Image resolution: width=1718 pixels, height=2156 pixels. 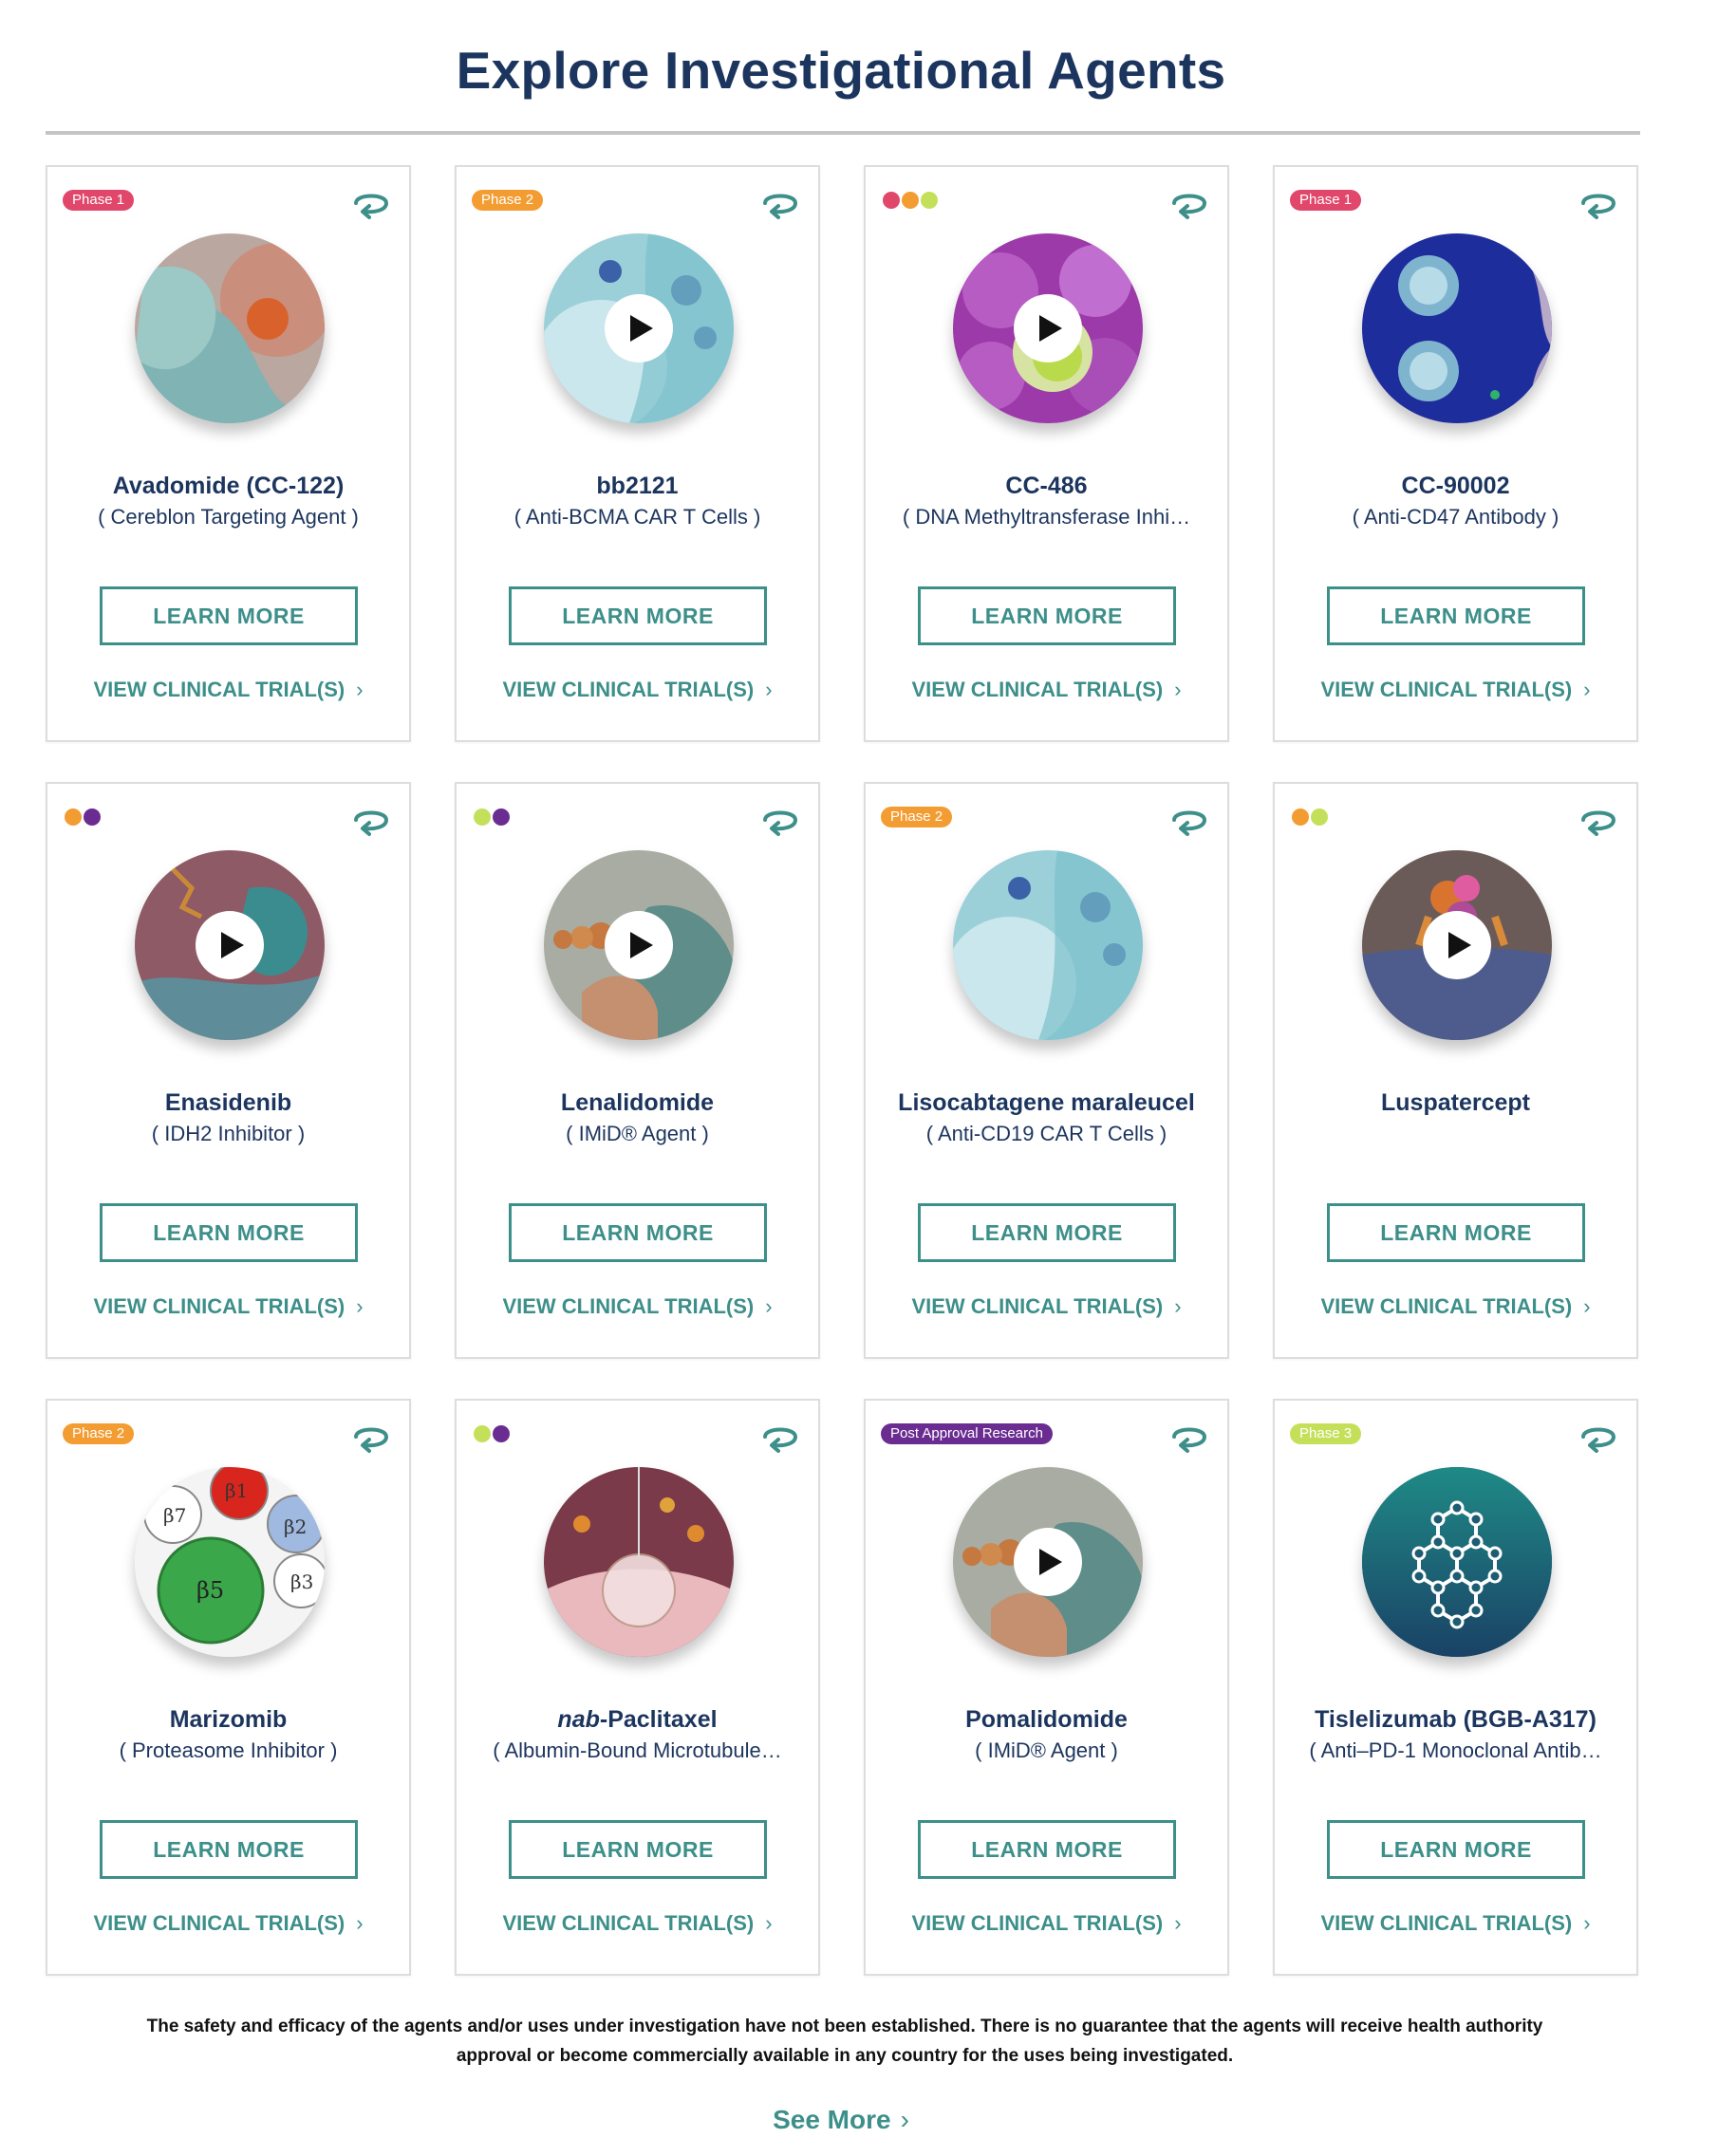 What do you see at coordinates (1455, 486) in the screenshot?
I see `agent-name-text: CC-90002` at bounding box center [1455, 486].